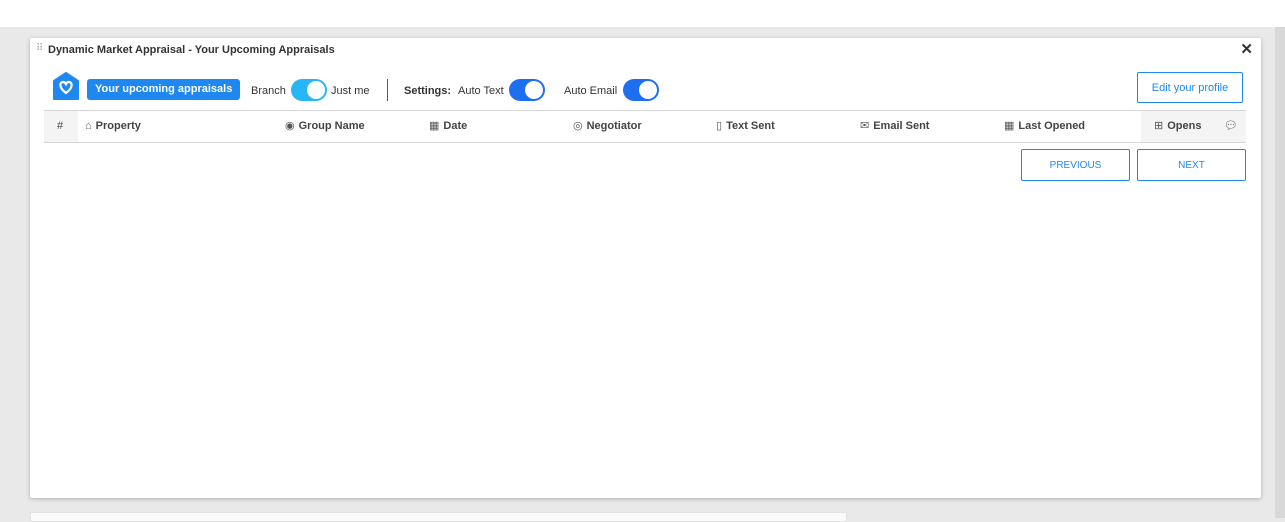  What do you see at coordinates (614, 126) in the screenshot?
I see `column-label: Negotiator` at bounding box center [614, 126].